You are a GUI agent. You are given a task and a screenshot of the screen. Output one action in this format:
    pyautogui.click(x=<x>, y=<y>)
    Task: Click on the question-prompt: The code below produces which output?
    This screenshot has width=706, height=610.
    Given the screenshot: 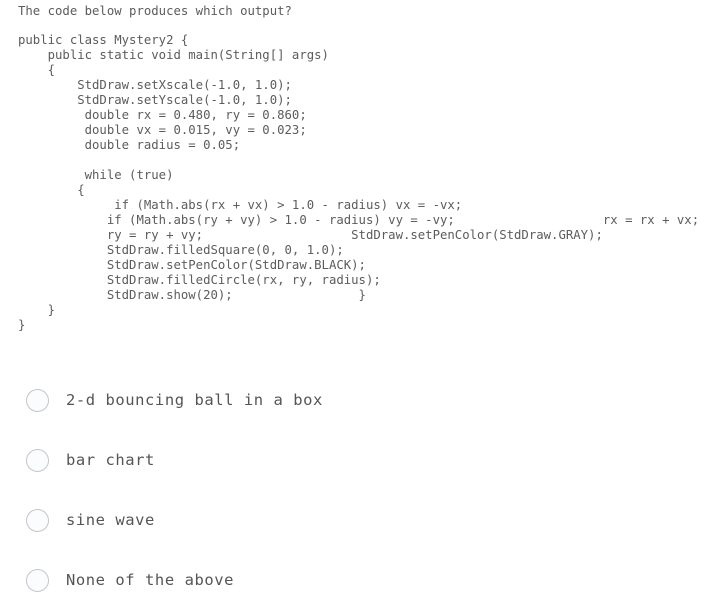 What is the action you would take?
    pyautogui.click(x=155, y=11)
    